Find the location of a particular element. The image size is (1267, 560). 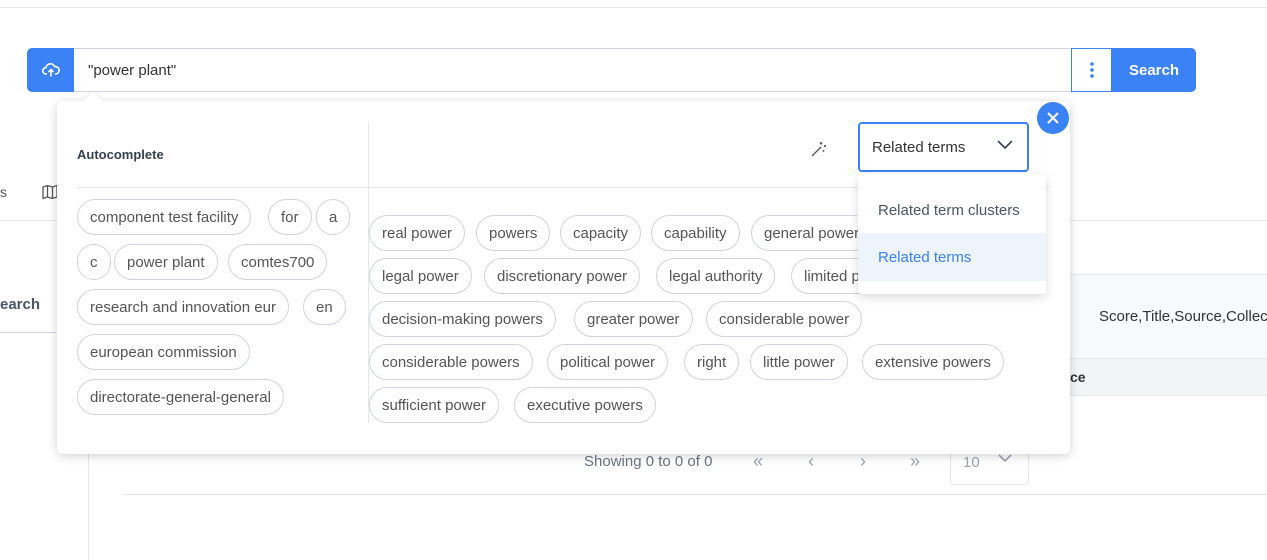

related-mode-select: Related terms is located at coordinates (943, 147).